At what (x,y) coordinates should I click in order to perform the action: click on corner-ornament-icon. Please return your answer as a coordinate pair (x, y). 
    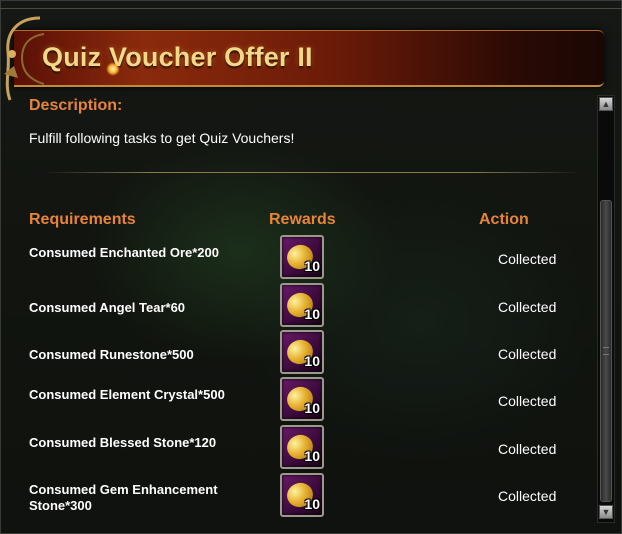
    Looking at the image, I should click on (24, 58).